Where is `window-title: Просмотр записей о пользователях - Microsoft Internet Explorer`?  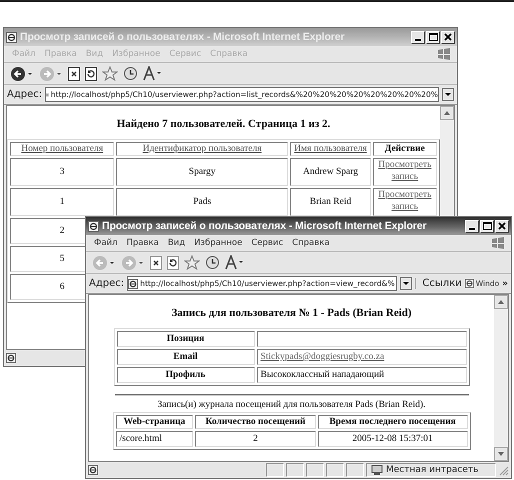
window-title: Просмотр записей о пользователях - Microsoft Internet Explorer is located at coordinates (183, 37).